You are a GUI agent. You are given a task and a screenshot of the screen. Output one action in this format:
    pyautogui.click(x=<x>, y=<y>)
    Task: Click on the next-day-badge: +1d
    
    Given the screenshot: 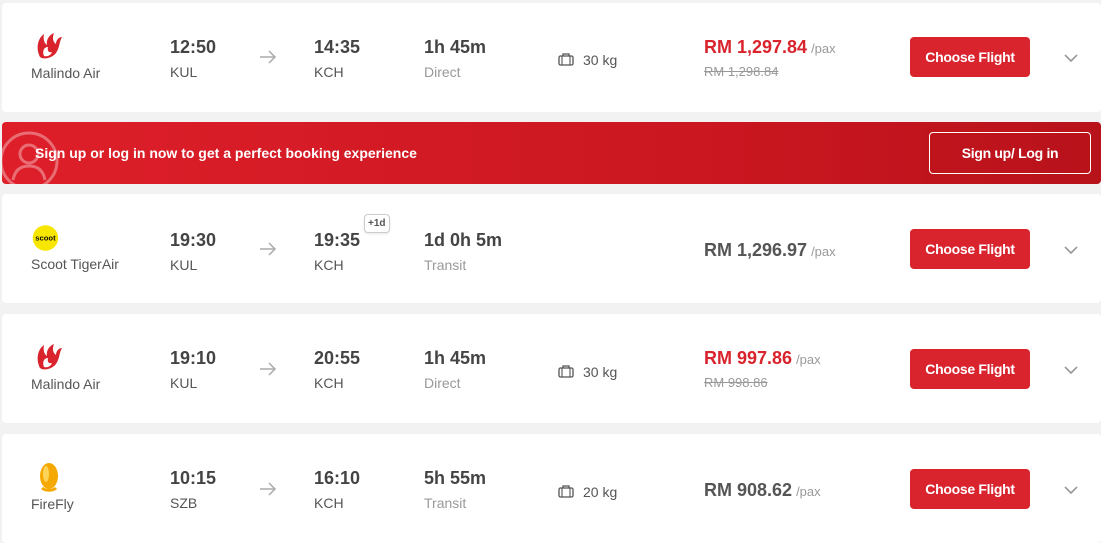 What is the action you would take?
    pyautogui.click(x=377, y=223)
    